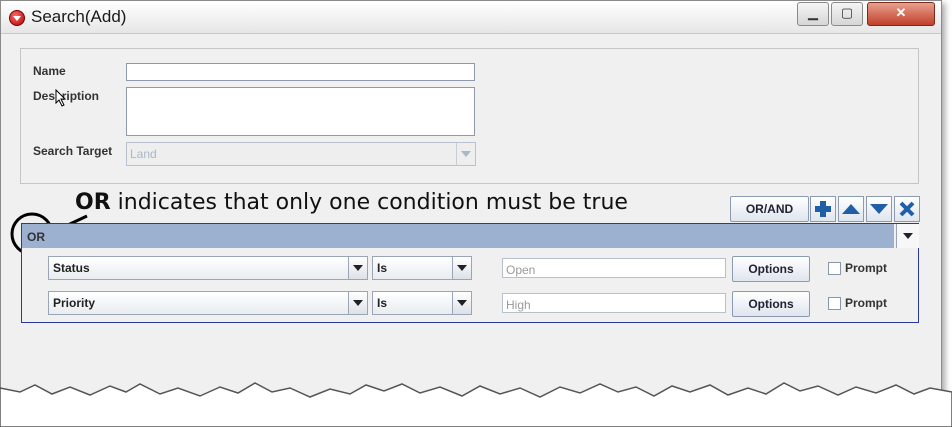  I want to click on add-condition-button, so click(823, 209).